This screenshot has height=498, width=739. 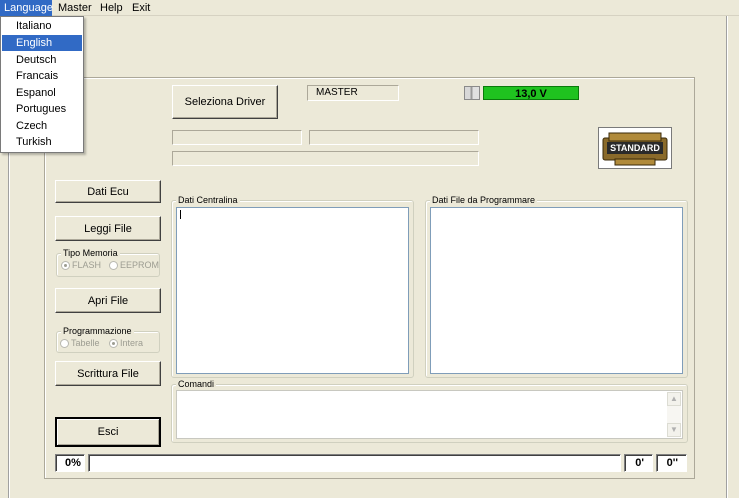 What do you see at coordinates (87, 265) in the screenshot?
I see `radio-flash-label: FLASH` at bounding box center [87, 265].